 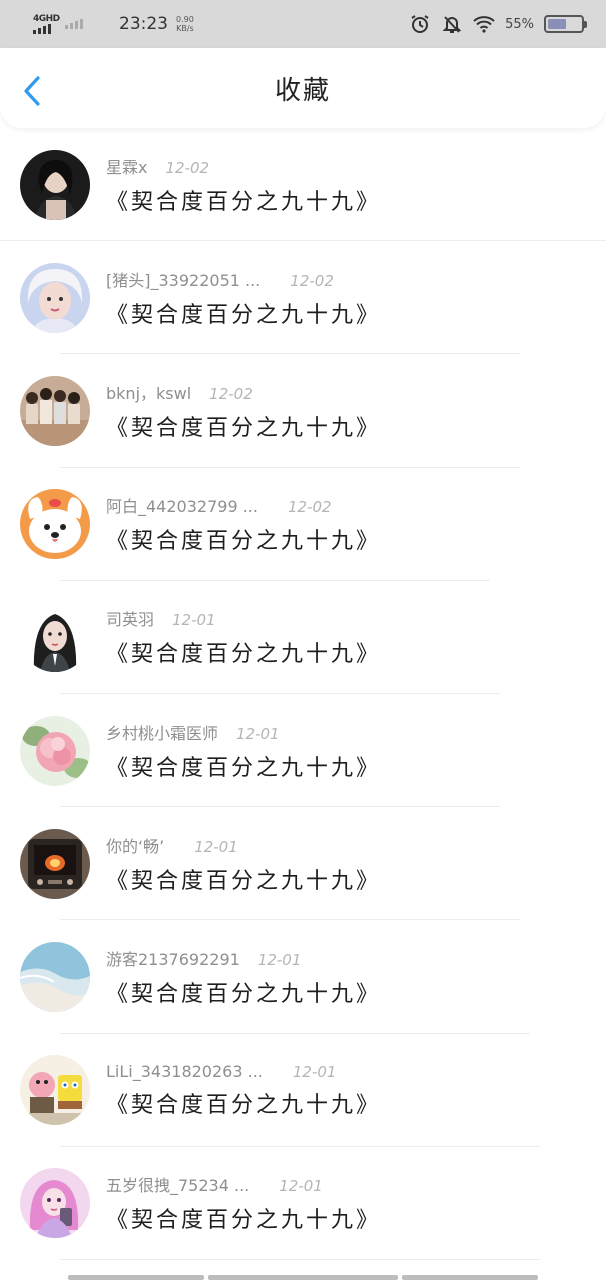 I want to click on battery-percent: 55%, so click(x=519, y=24).